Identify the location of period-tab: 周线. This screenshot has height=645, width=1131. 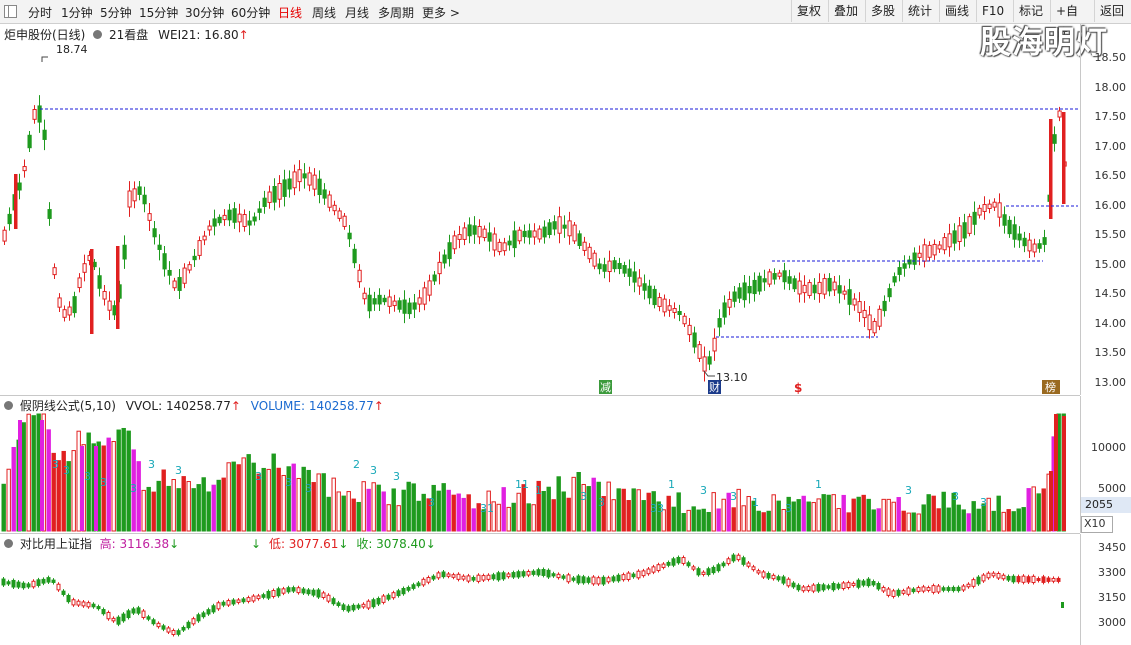
(324, 12).